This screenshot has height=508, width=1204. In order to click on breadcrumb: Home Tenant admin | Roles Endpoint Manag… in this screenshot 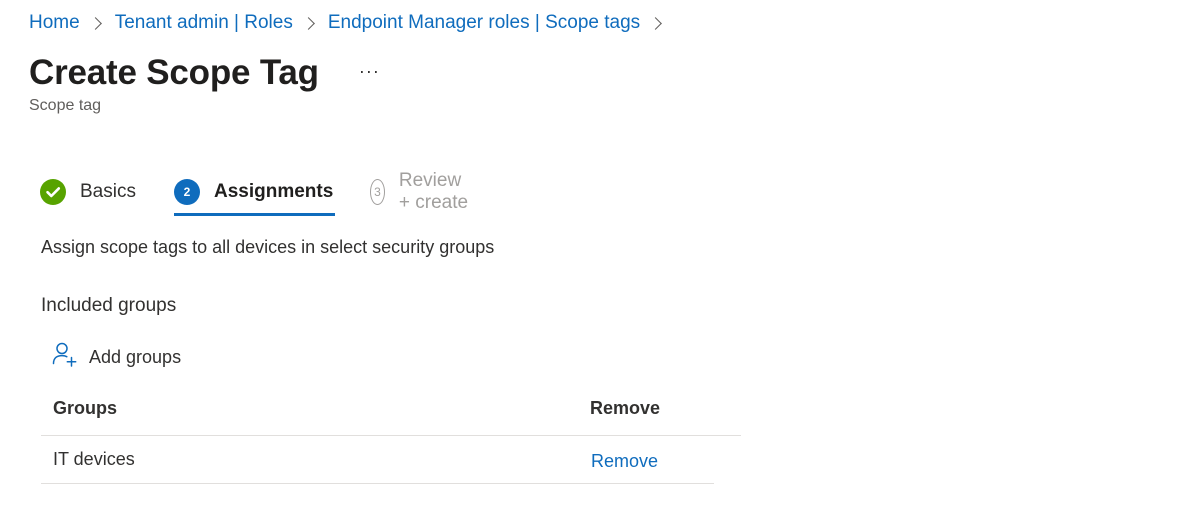, I will do `click(352, 23)`.